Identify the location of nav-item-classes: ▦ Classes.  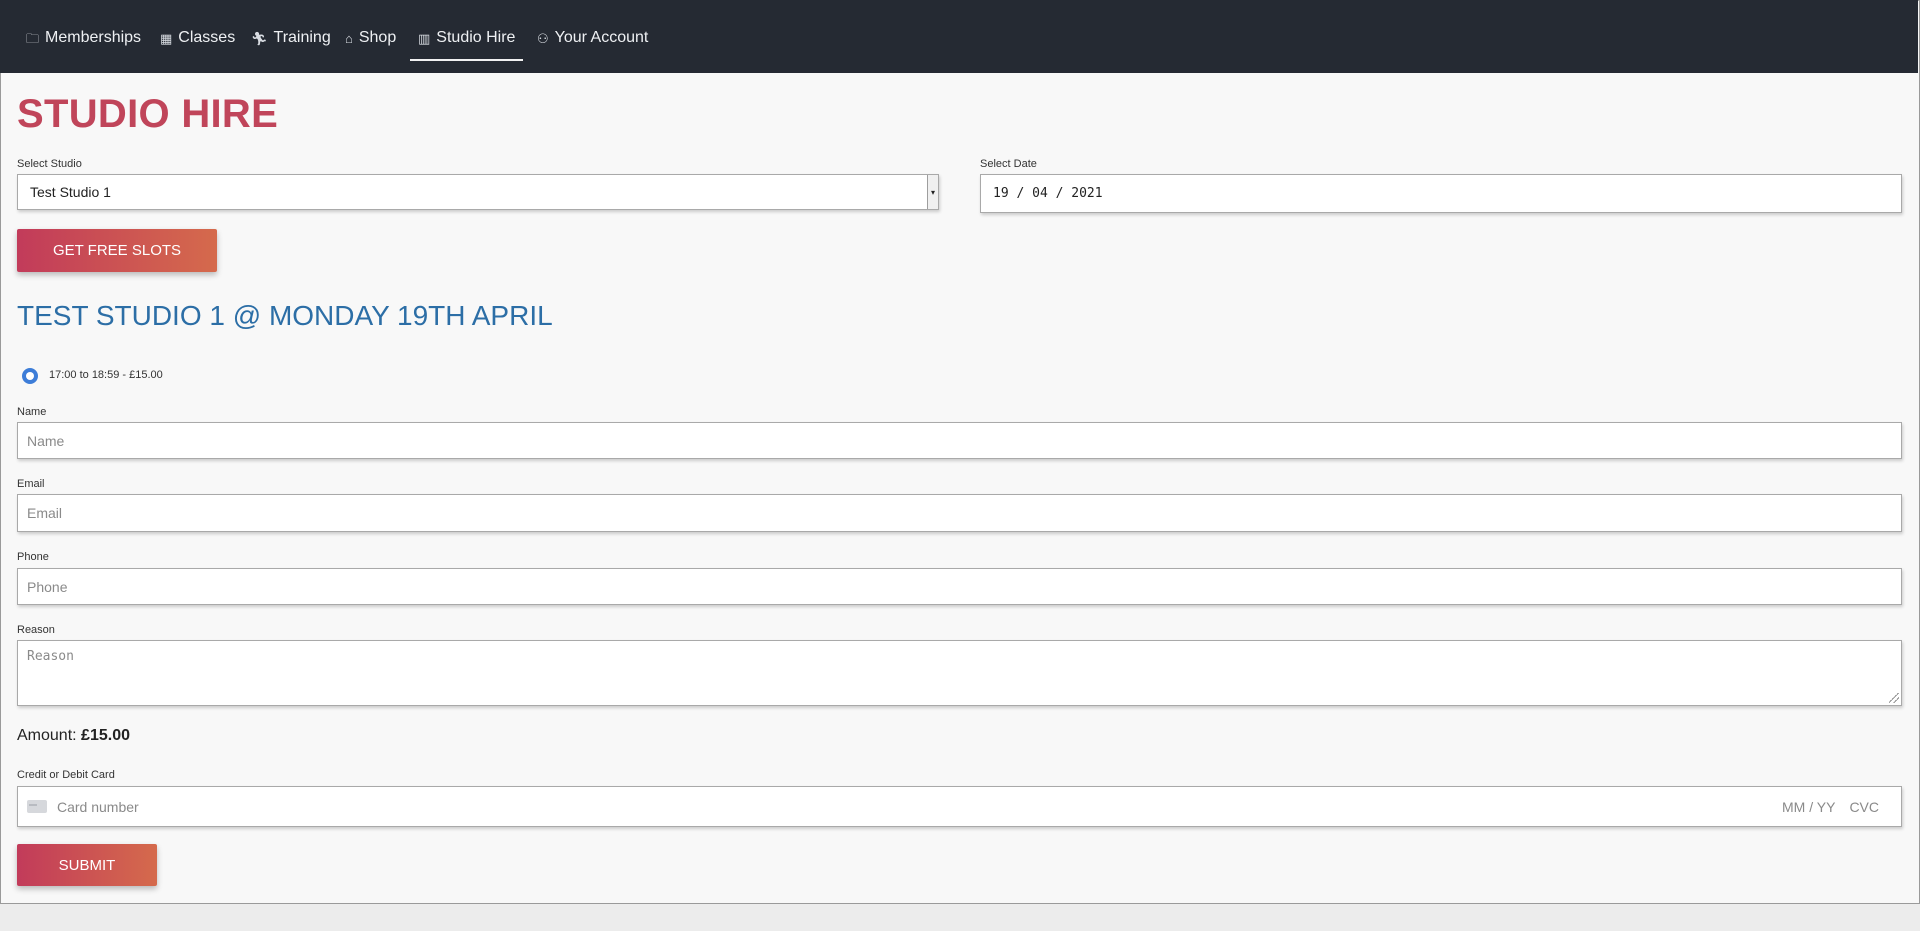
(197, 38).